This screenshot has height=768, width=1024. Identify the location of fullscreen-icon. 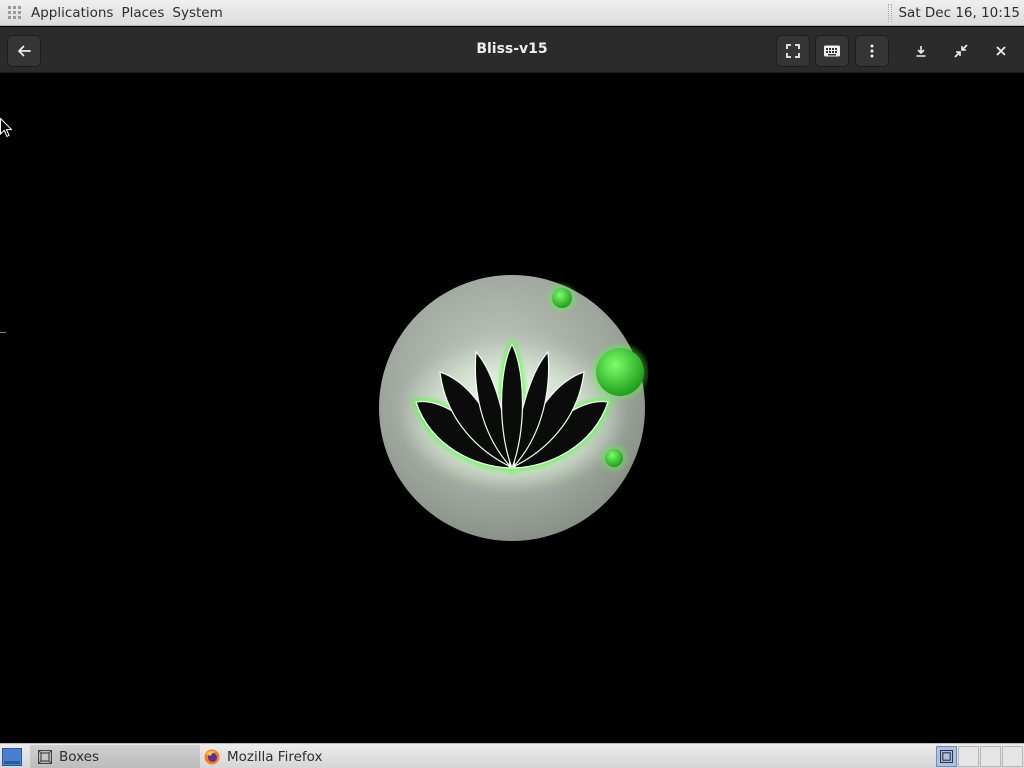
(793, 51).